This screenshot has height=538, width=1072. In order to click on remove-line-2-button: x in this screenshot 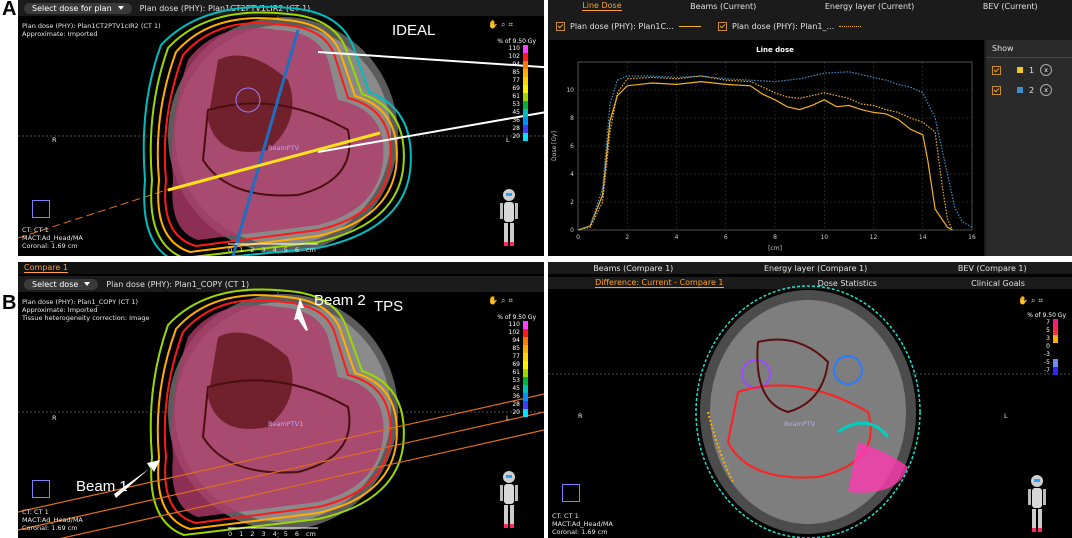, I will do `click(1046, 90)`.